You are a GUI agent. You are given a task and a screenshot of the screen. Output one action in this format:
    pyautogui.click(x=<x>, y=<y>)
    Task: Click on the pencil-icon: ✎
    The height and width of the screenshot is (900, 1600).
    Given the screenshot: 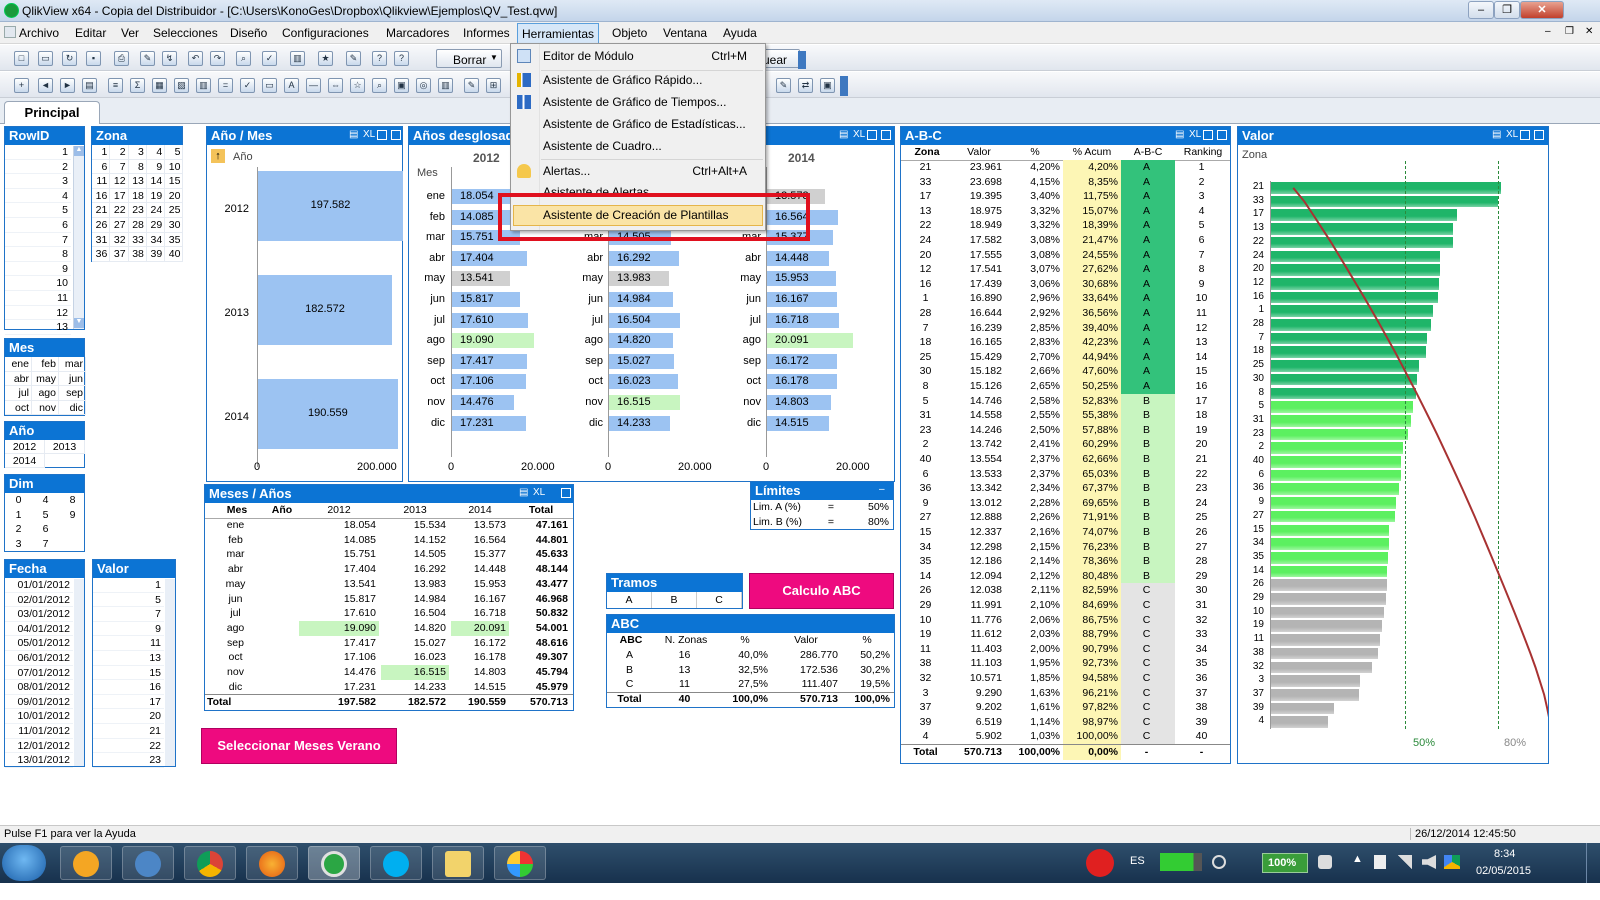 What is the action you would take?
    pyautogui.click(x=353, y=58)
    